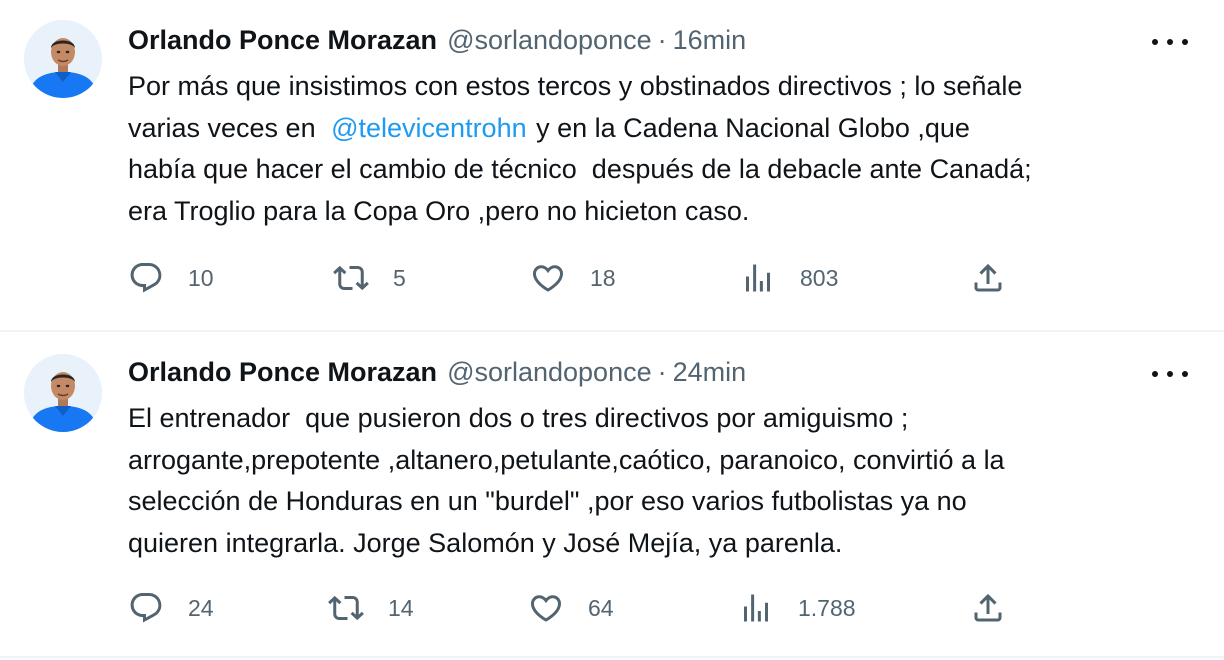  I want to click on tweet-actions: 10 5 18 803, so click(578, 278).